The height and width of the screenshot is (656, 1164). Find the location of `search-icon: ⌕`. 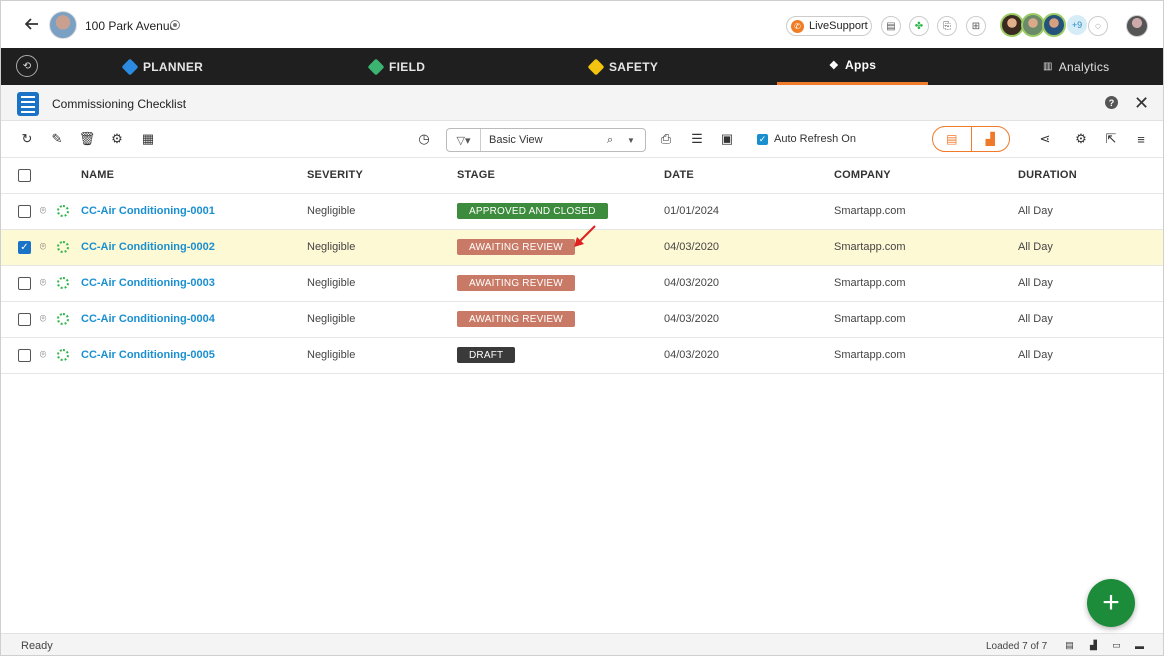

search-icon: ⌕ is located at coordinates (617, 140).